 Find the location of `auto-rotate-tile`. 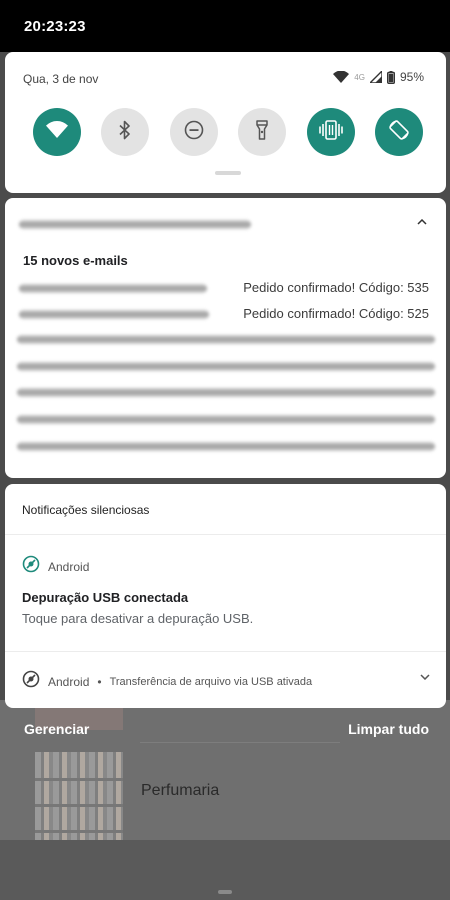

auto-rotate-tile is located at coordinates (398, 132).